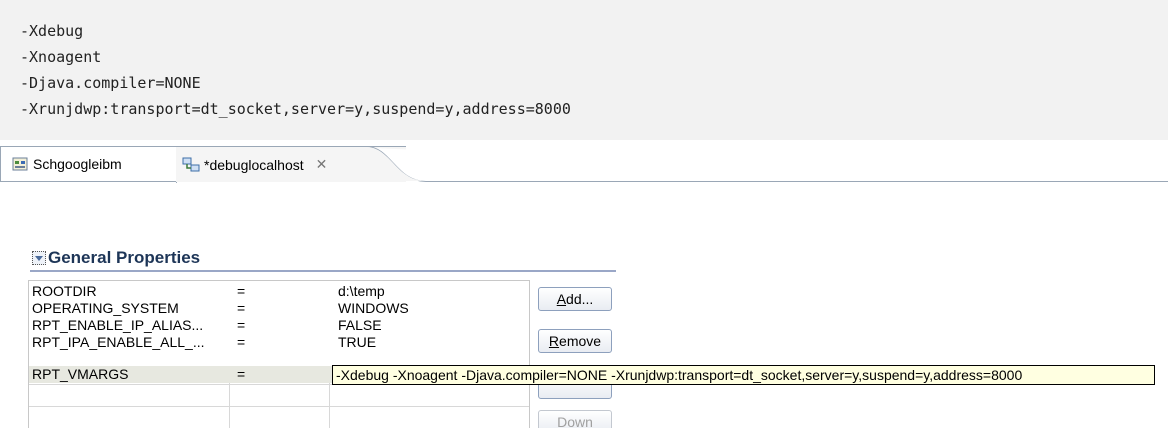 This screenshot has height=428, width=1168. I want to click on property-key: OPERATING_SYSTEM, so click(105, 308).